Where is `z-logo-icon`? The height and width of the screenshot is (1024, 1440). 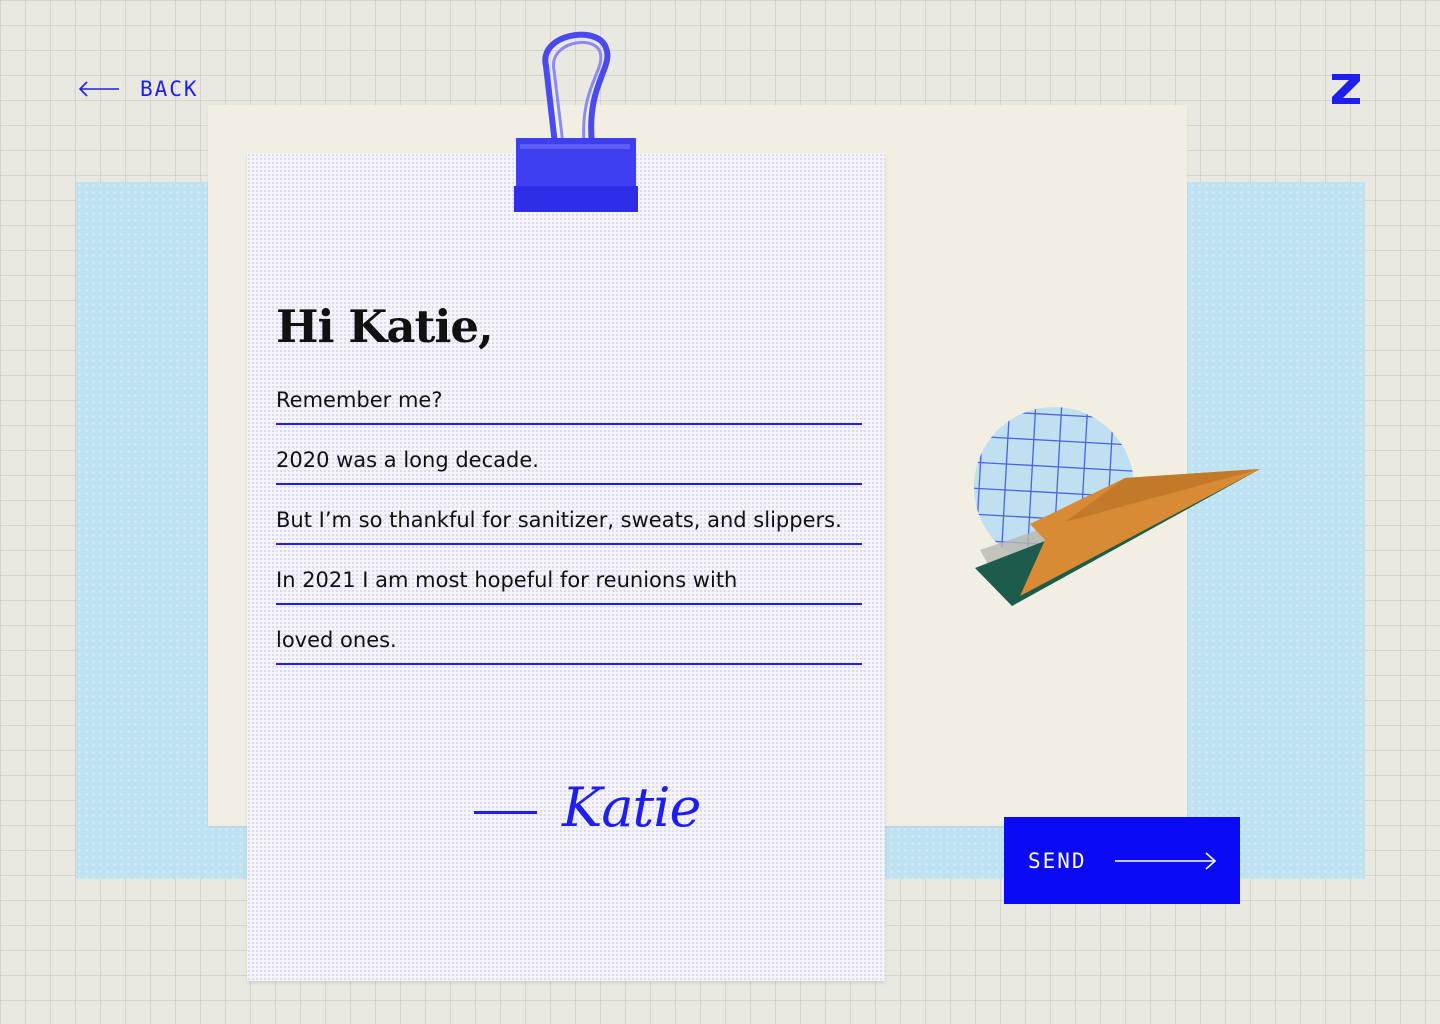
z-logo-icon is located at coordinates (1346, 89).